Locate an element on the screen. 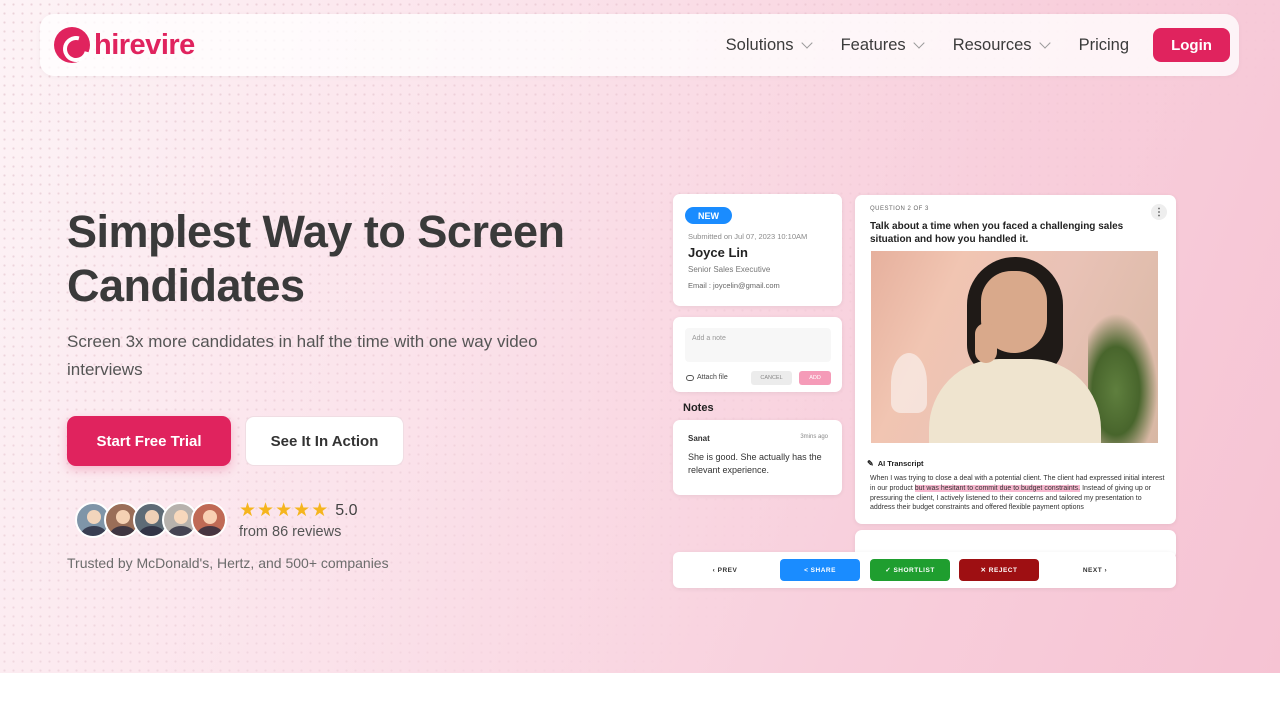  ai-transcript-label: ✎ AI Transcript is located at coordinates (895, 463).